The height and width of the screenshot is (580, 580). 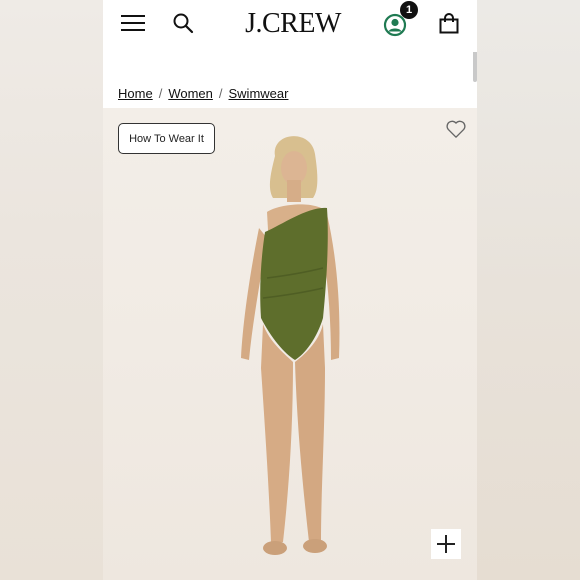 What do you see at coordinates (259, 93) in the screenshot?
I see `breadcrumb-swimwear: Swimwear` at bounding box center [259, 93].